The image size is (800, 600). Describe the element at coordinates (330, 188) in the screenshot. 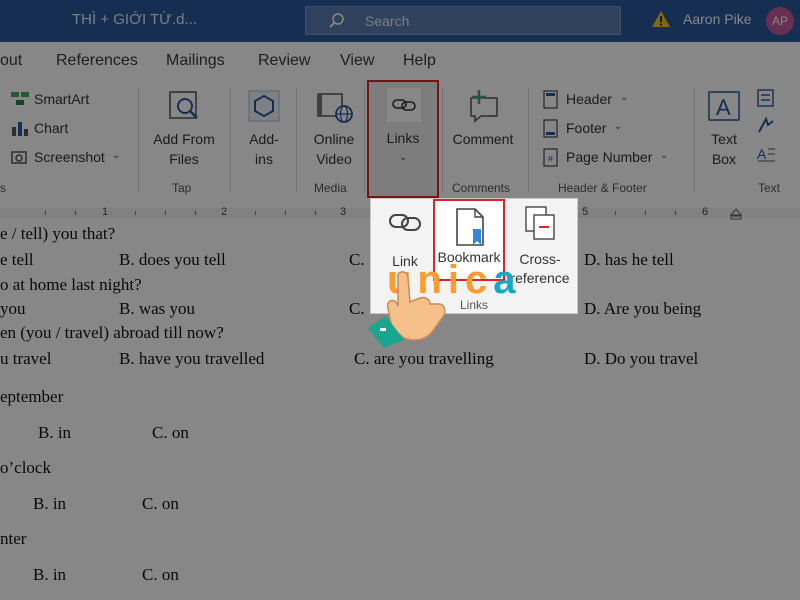

I see `group-label-media: Media` at that location.